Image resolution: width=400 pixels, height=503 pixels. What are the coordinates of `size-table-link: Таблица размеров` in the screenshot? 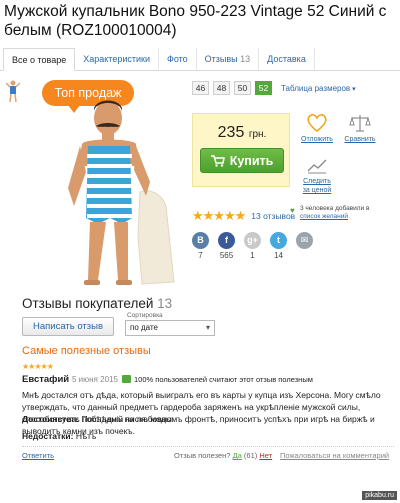 It's located at (318, 88).